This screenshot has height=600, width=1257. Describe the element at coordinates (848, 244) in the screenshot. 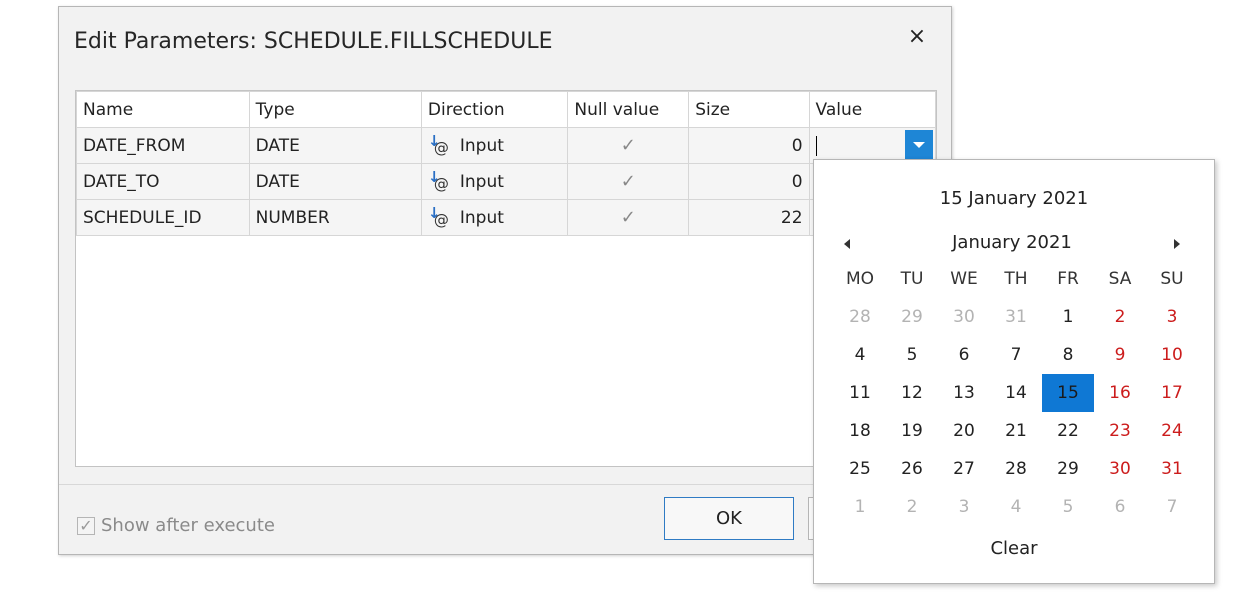

I see `prev-month-icon` at that location.